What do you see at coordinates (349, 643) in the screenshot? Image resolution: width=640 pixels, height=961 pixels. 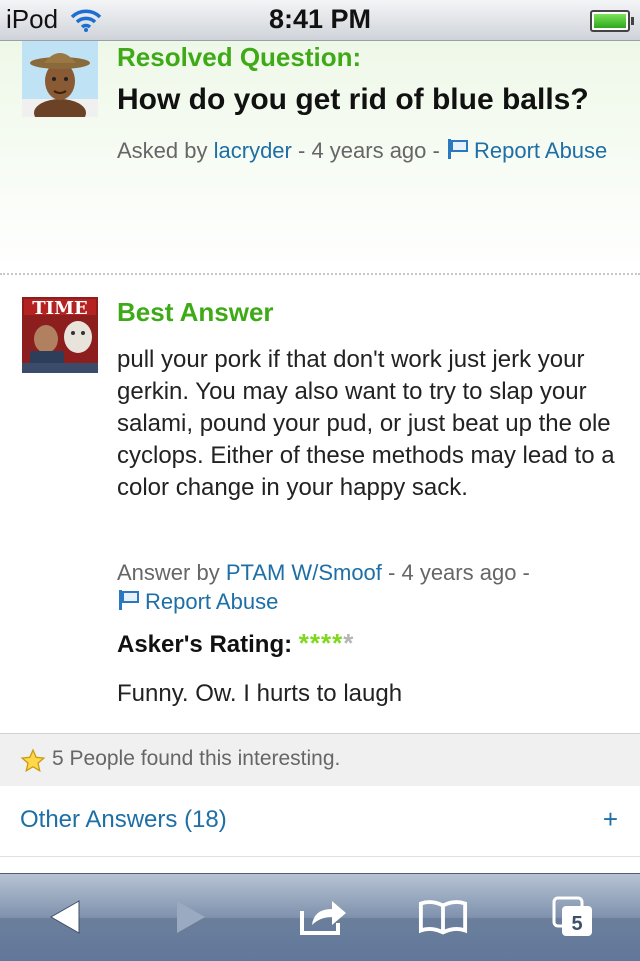 I see `rating-star-empty: *` at bounding box center [349, 643].